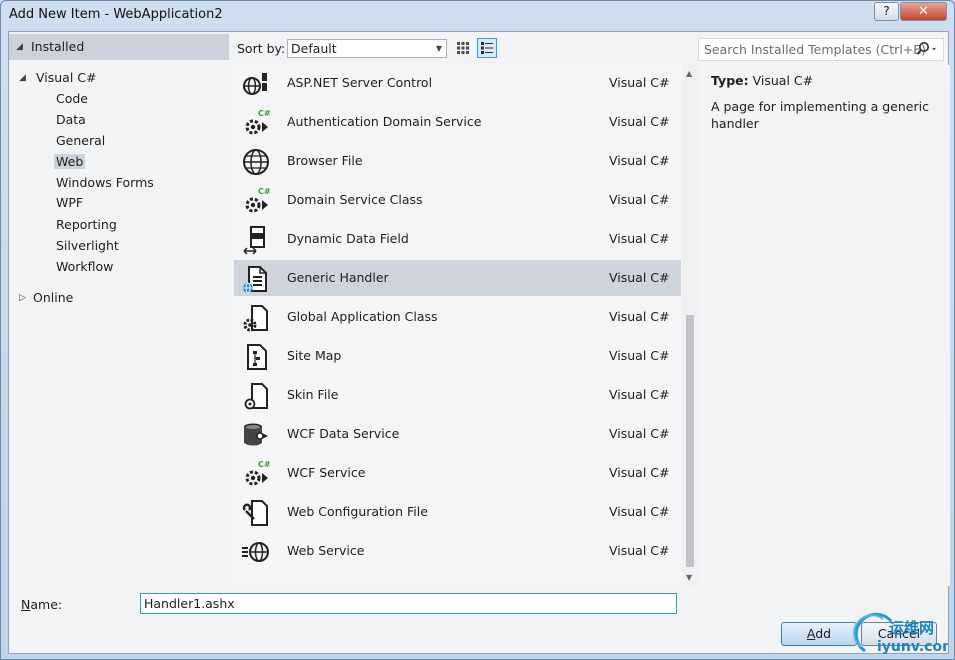 The width and height of the screenshot is (955, 660). What do you see at coordinates (926, 48) in the screenshot?
I see `search-icon` at bounding box center [926, 48].